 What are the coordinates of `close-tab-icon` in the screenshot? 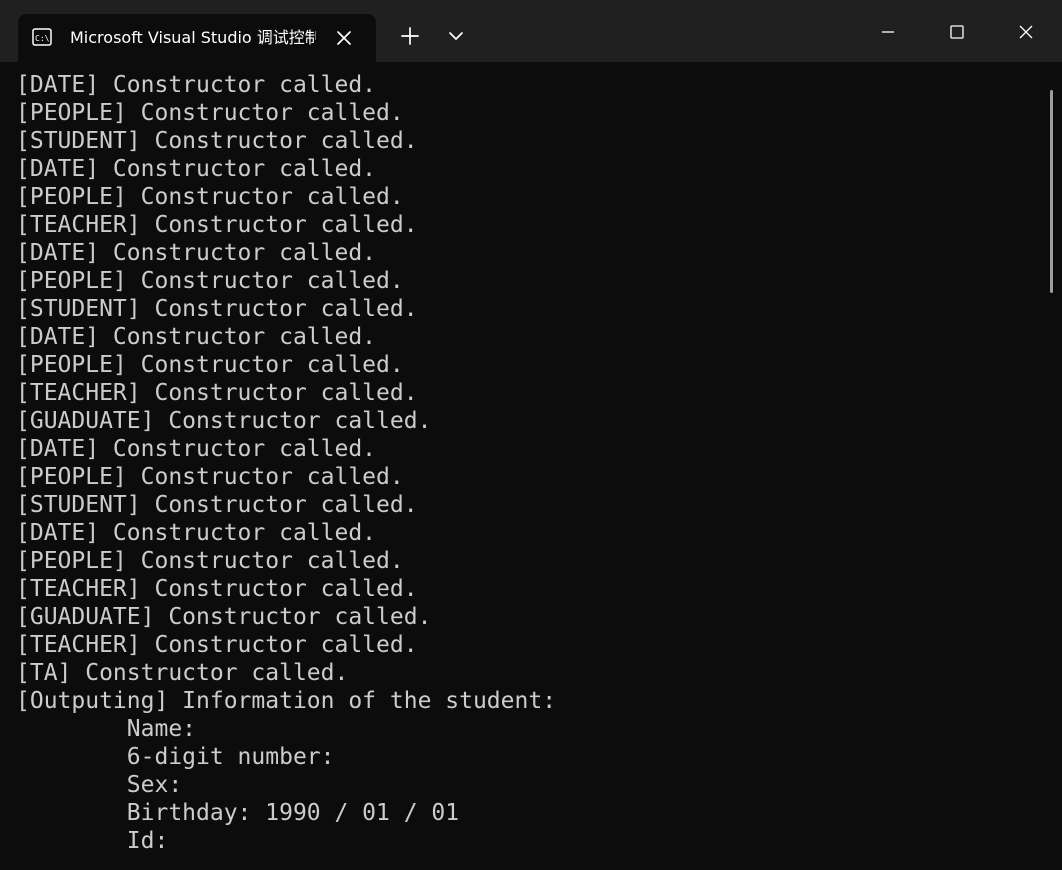 It's located at (344, 38).